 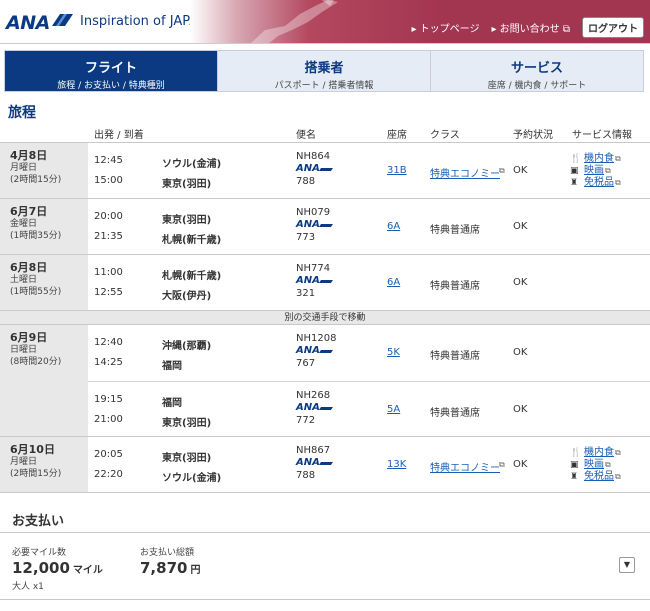 What do you see at coordinates (108, 272) in the screenshot?
I see `departure-time: 11:00` at bounding box center [108, 272].